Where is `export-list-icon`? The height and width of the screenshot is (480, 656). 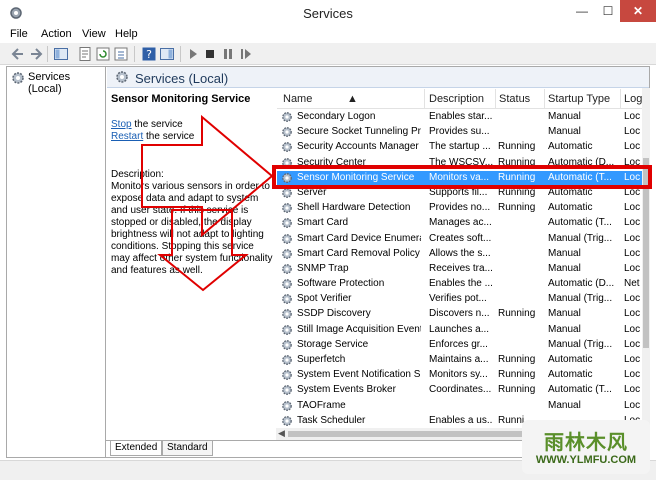 export-list-icon is located at coordinates (121, 54).